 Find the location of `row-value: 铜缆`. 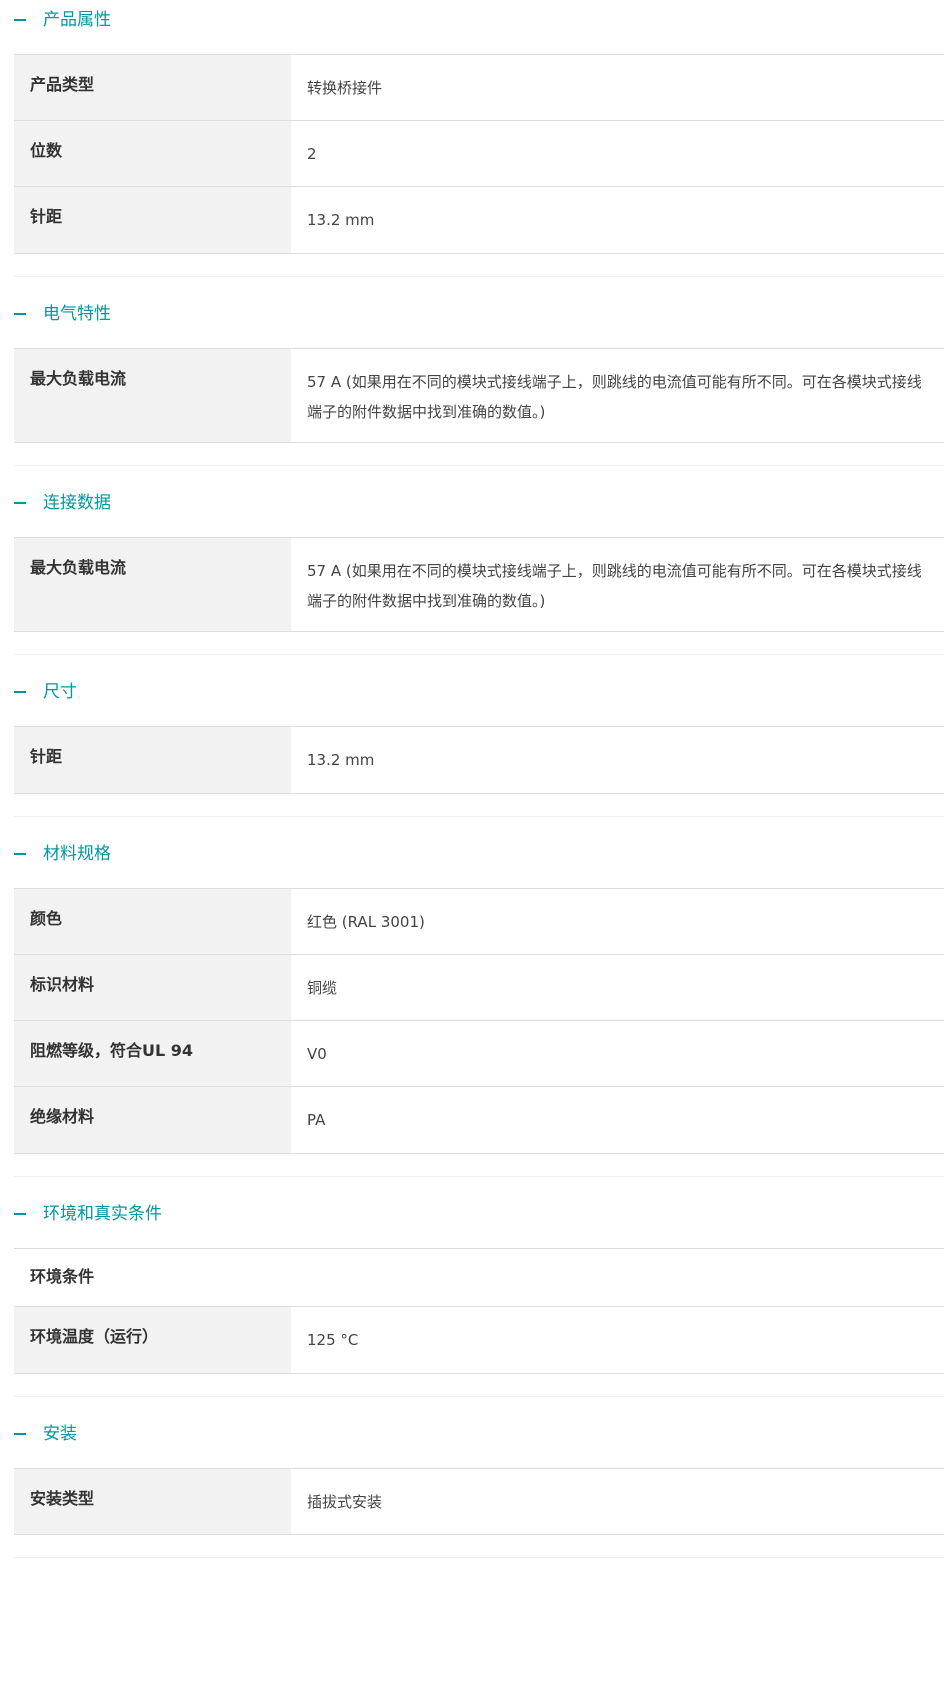

row-value: 铜缆 is located at coordinates (322, 988).